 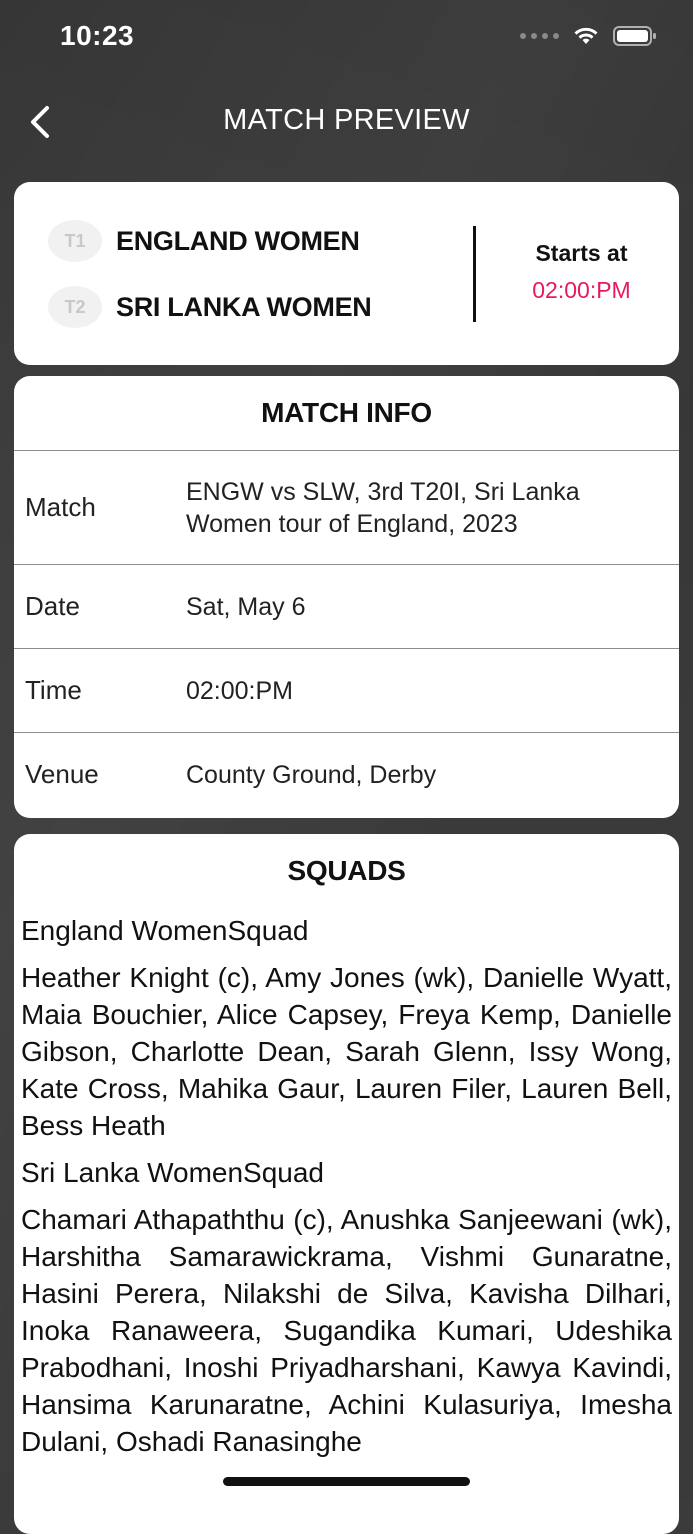 I want to click on team-row-1: T1 ENGLAND WOMEN, so click(x=204, y=241).